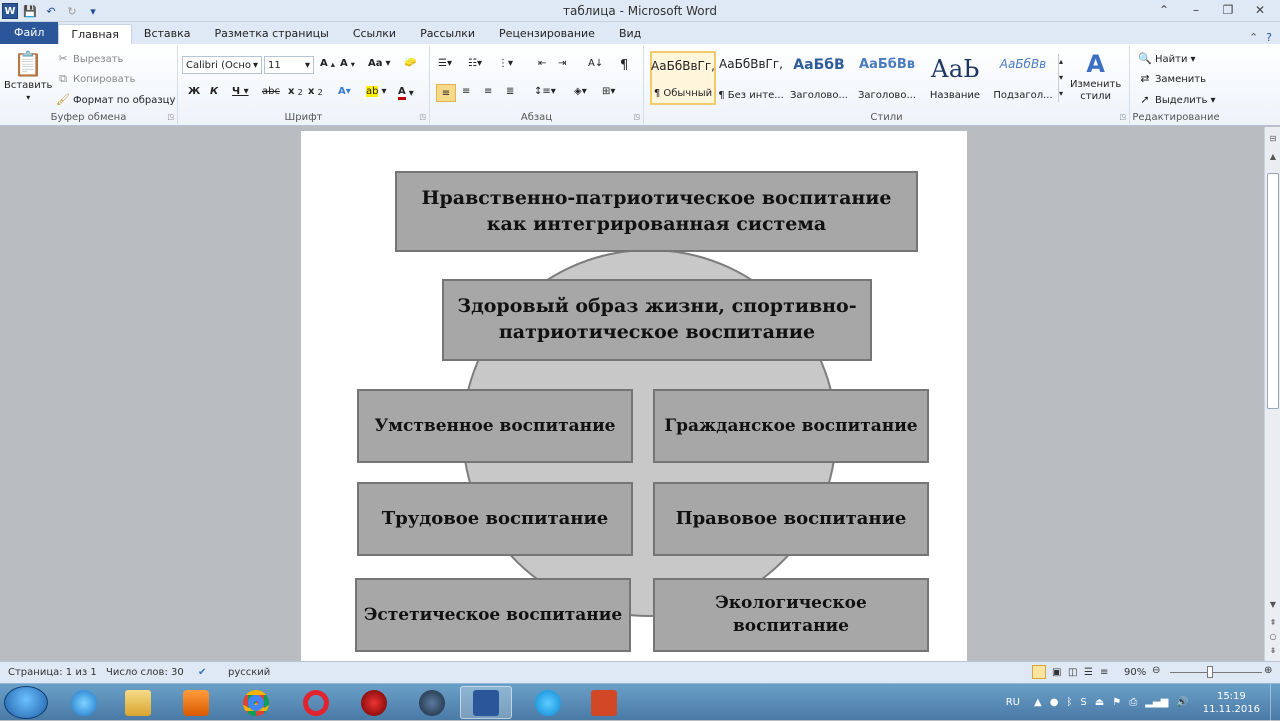 This screenshot has height=721, width=1280. Describe the element at coordinates (256, 702) in the screenshot. I see `chrome-taskbar-icon` at that location.